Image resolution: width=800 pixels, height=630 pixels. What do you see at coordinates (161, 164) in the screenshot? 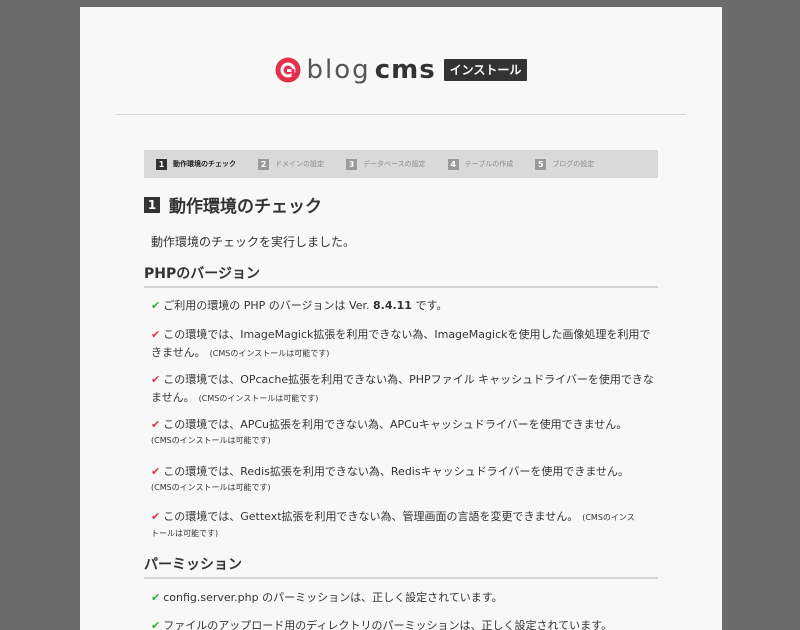
I see `step-number: 1` at bounding box center [161, 164].